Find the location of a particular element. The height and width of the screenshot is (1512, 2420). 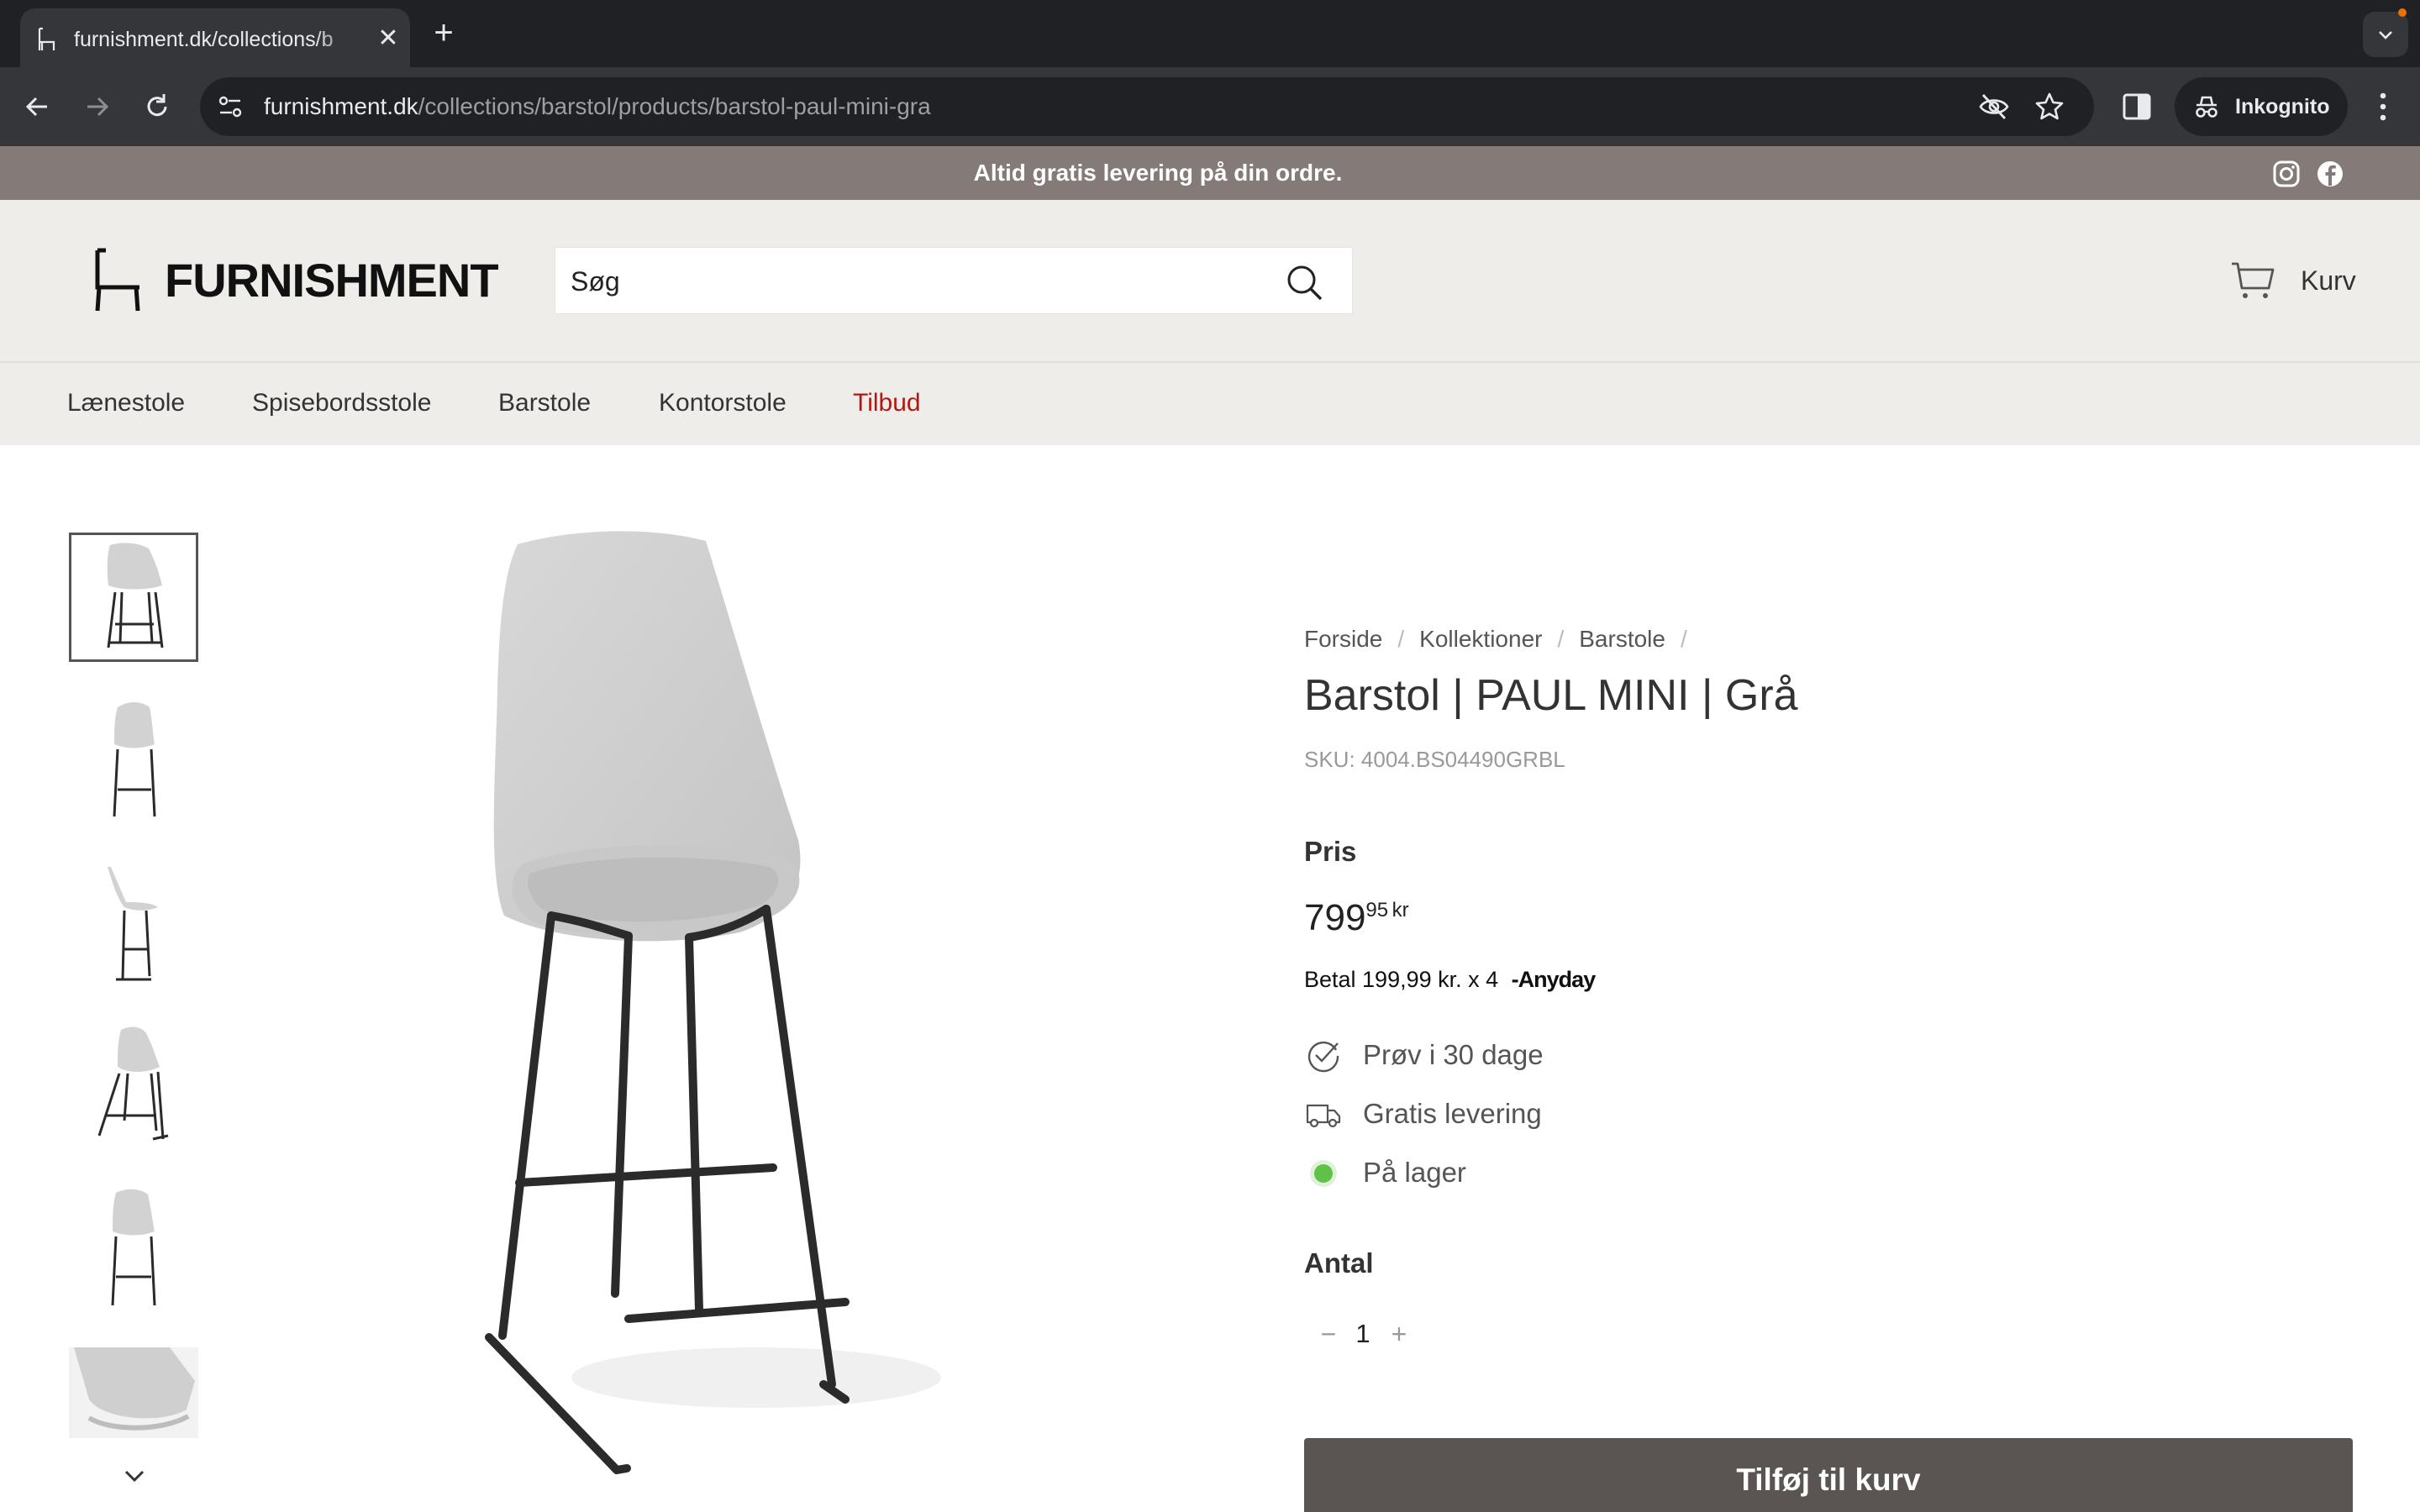

tab-close-icon: ✕ is located at coordinates (388, 39).